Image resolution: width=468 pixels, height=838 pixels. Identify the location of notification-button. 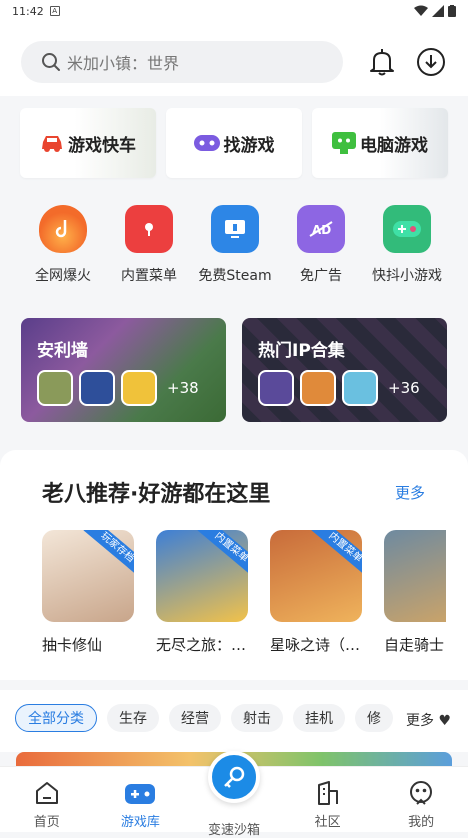
(382, 62).